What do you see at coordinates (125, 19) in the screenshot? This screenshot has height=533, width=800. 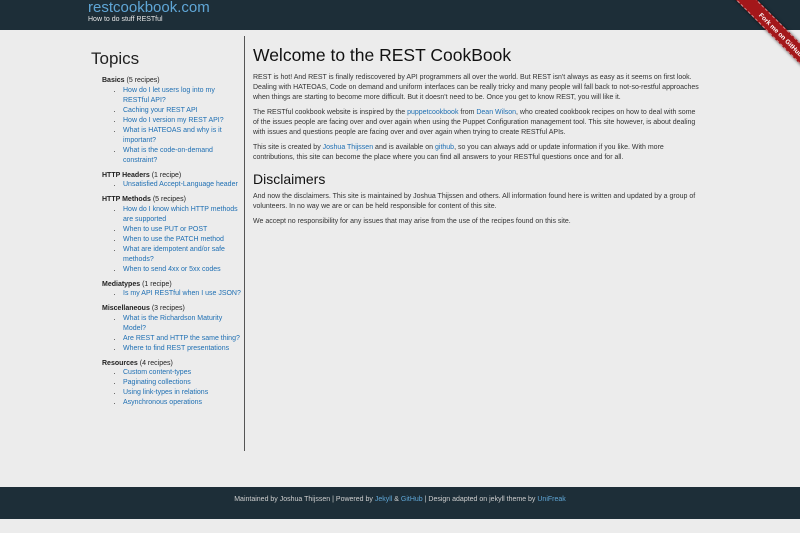 I see `site-tagline: How to do stuff RESTful` at bounding box center [125, 19].